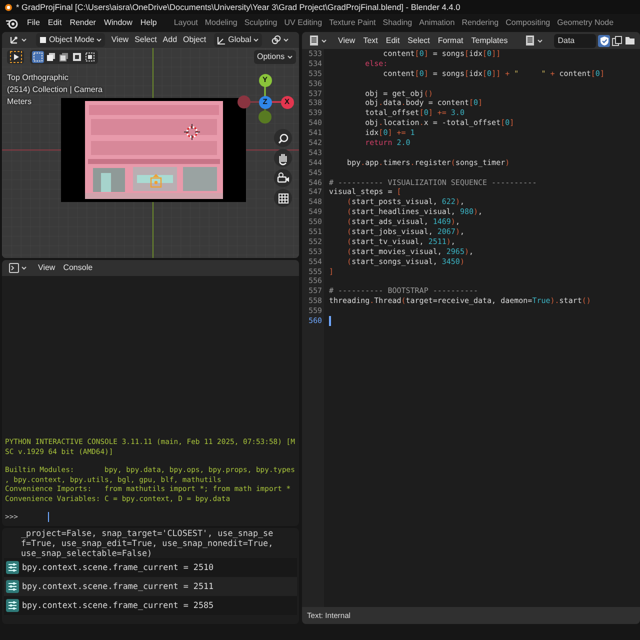  What do you see at coordinates (19, 102) in the screenshot?
I see `viewport-info-text: Meters` at bounding box center [19, 102].